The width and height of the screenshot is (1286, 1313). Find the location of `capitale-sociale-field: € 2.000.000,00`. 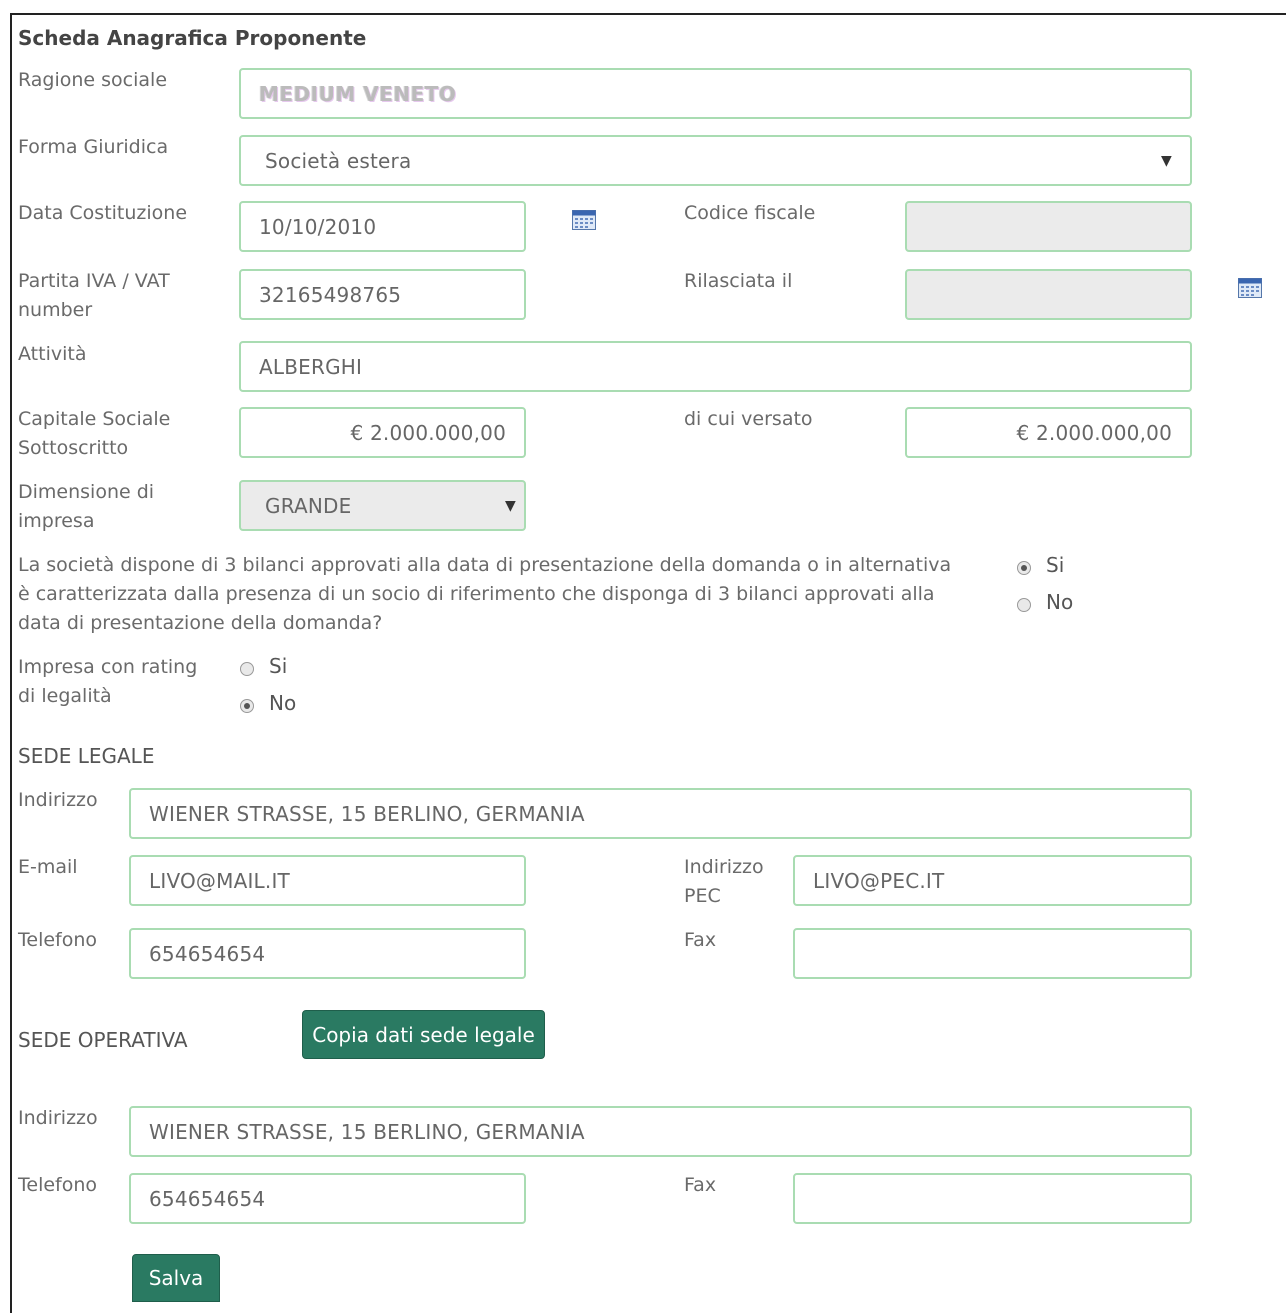

capitale-sociale-field: € 2.000.000,00 is located at coordinates (382, 432).